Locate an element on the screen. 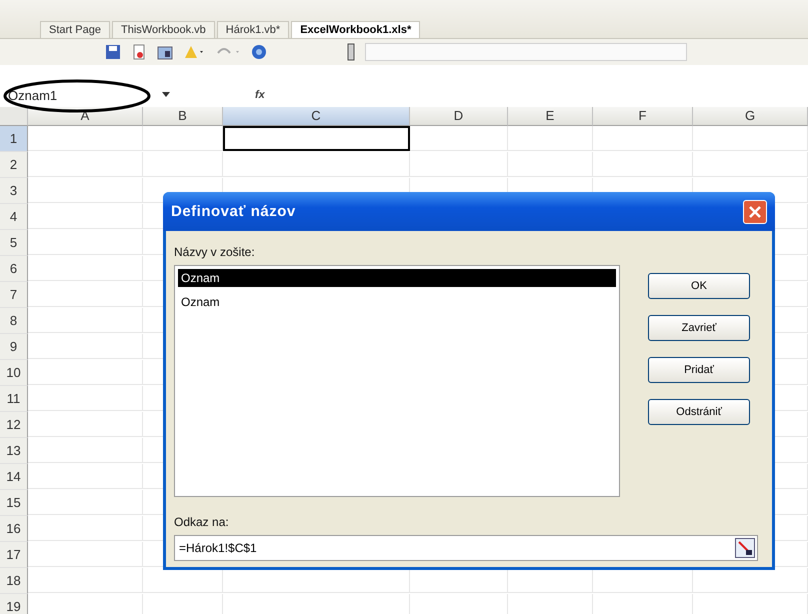 The image size is (808, 614). row-header: 19 is located at coordinates (14, 604).